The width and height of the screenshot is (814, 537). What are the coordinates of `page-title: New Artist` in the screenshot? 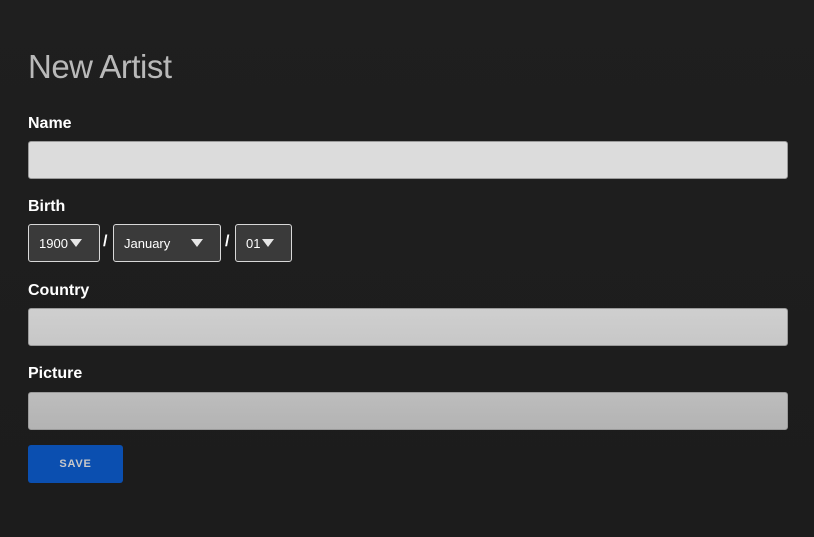 It's located at (100, 66).